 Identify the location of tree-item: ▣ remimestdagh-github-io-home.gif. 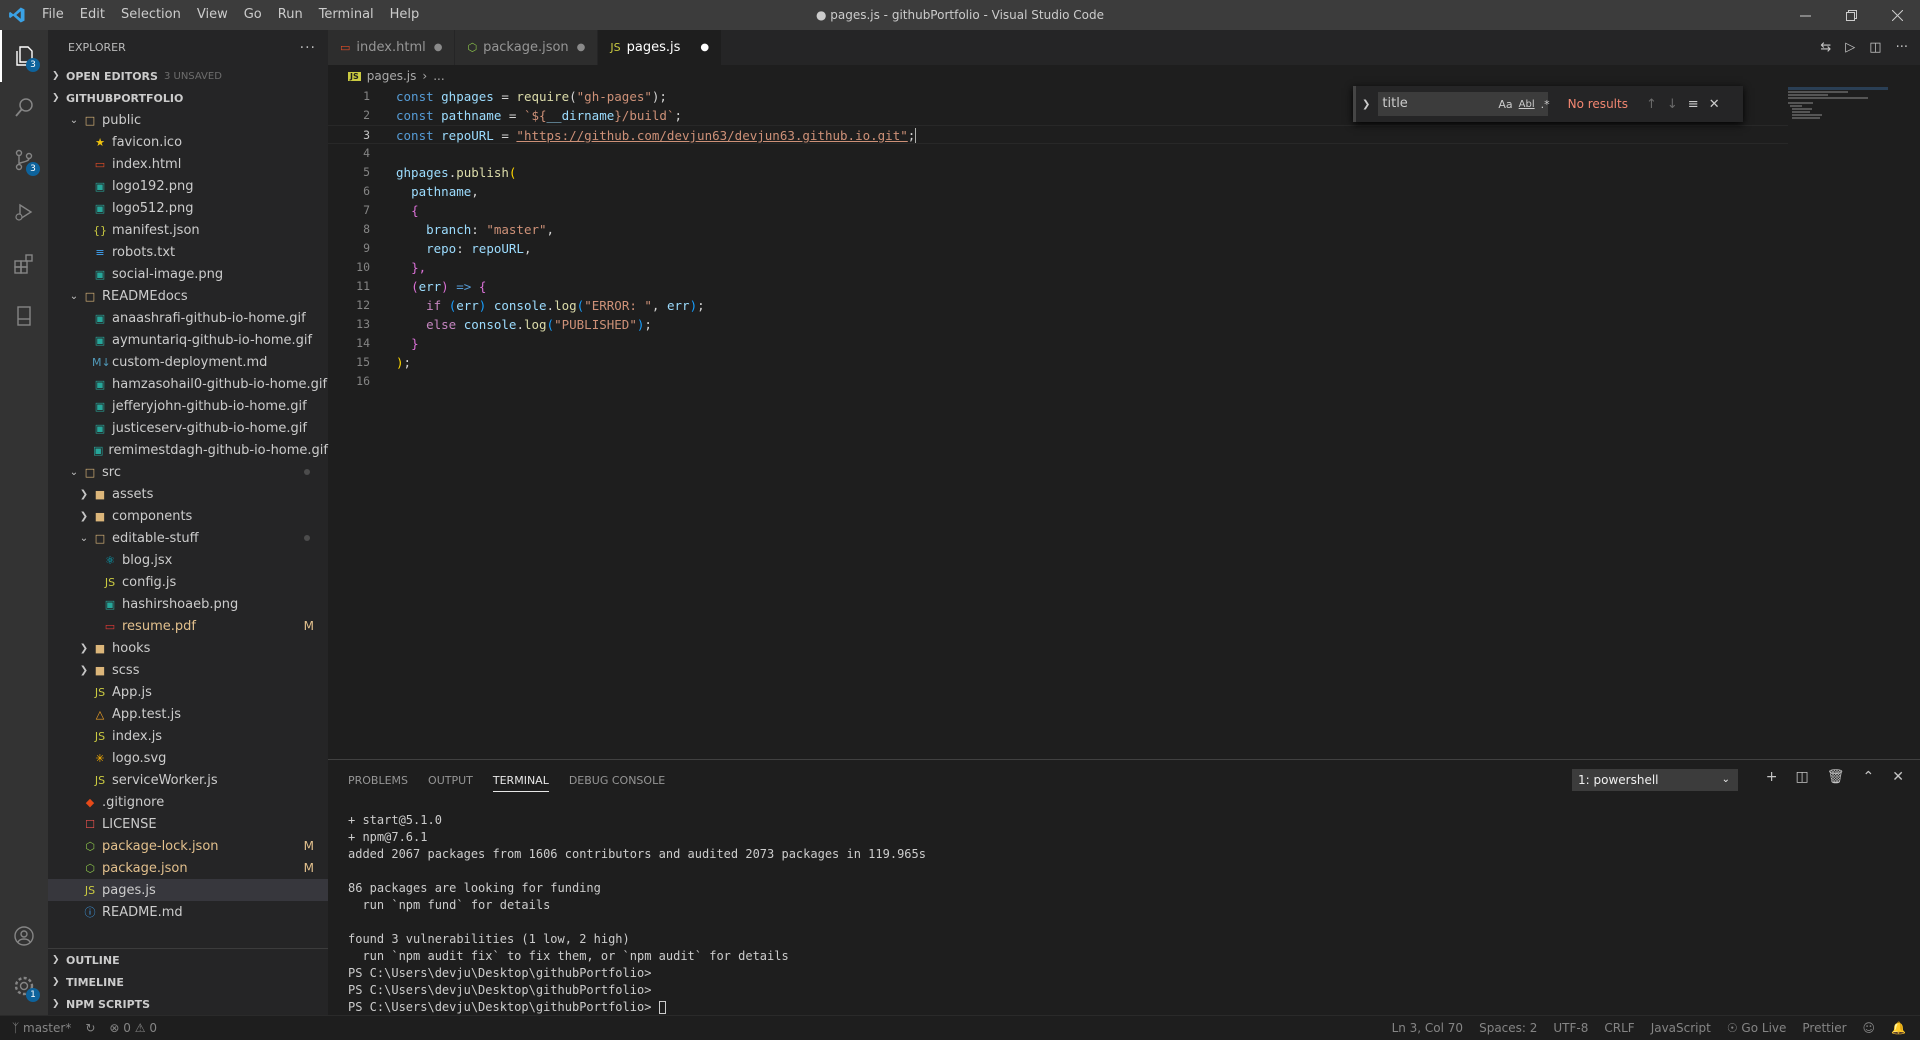
(188, 450).